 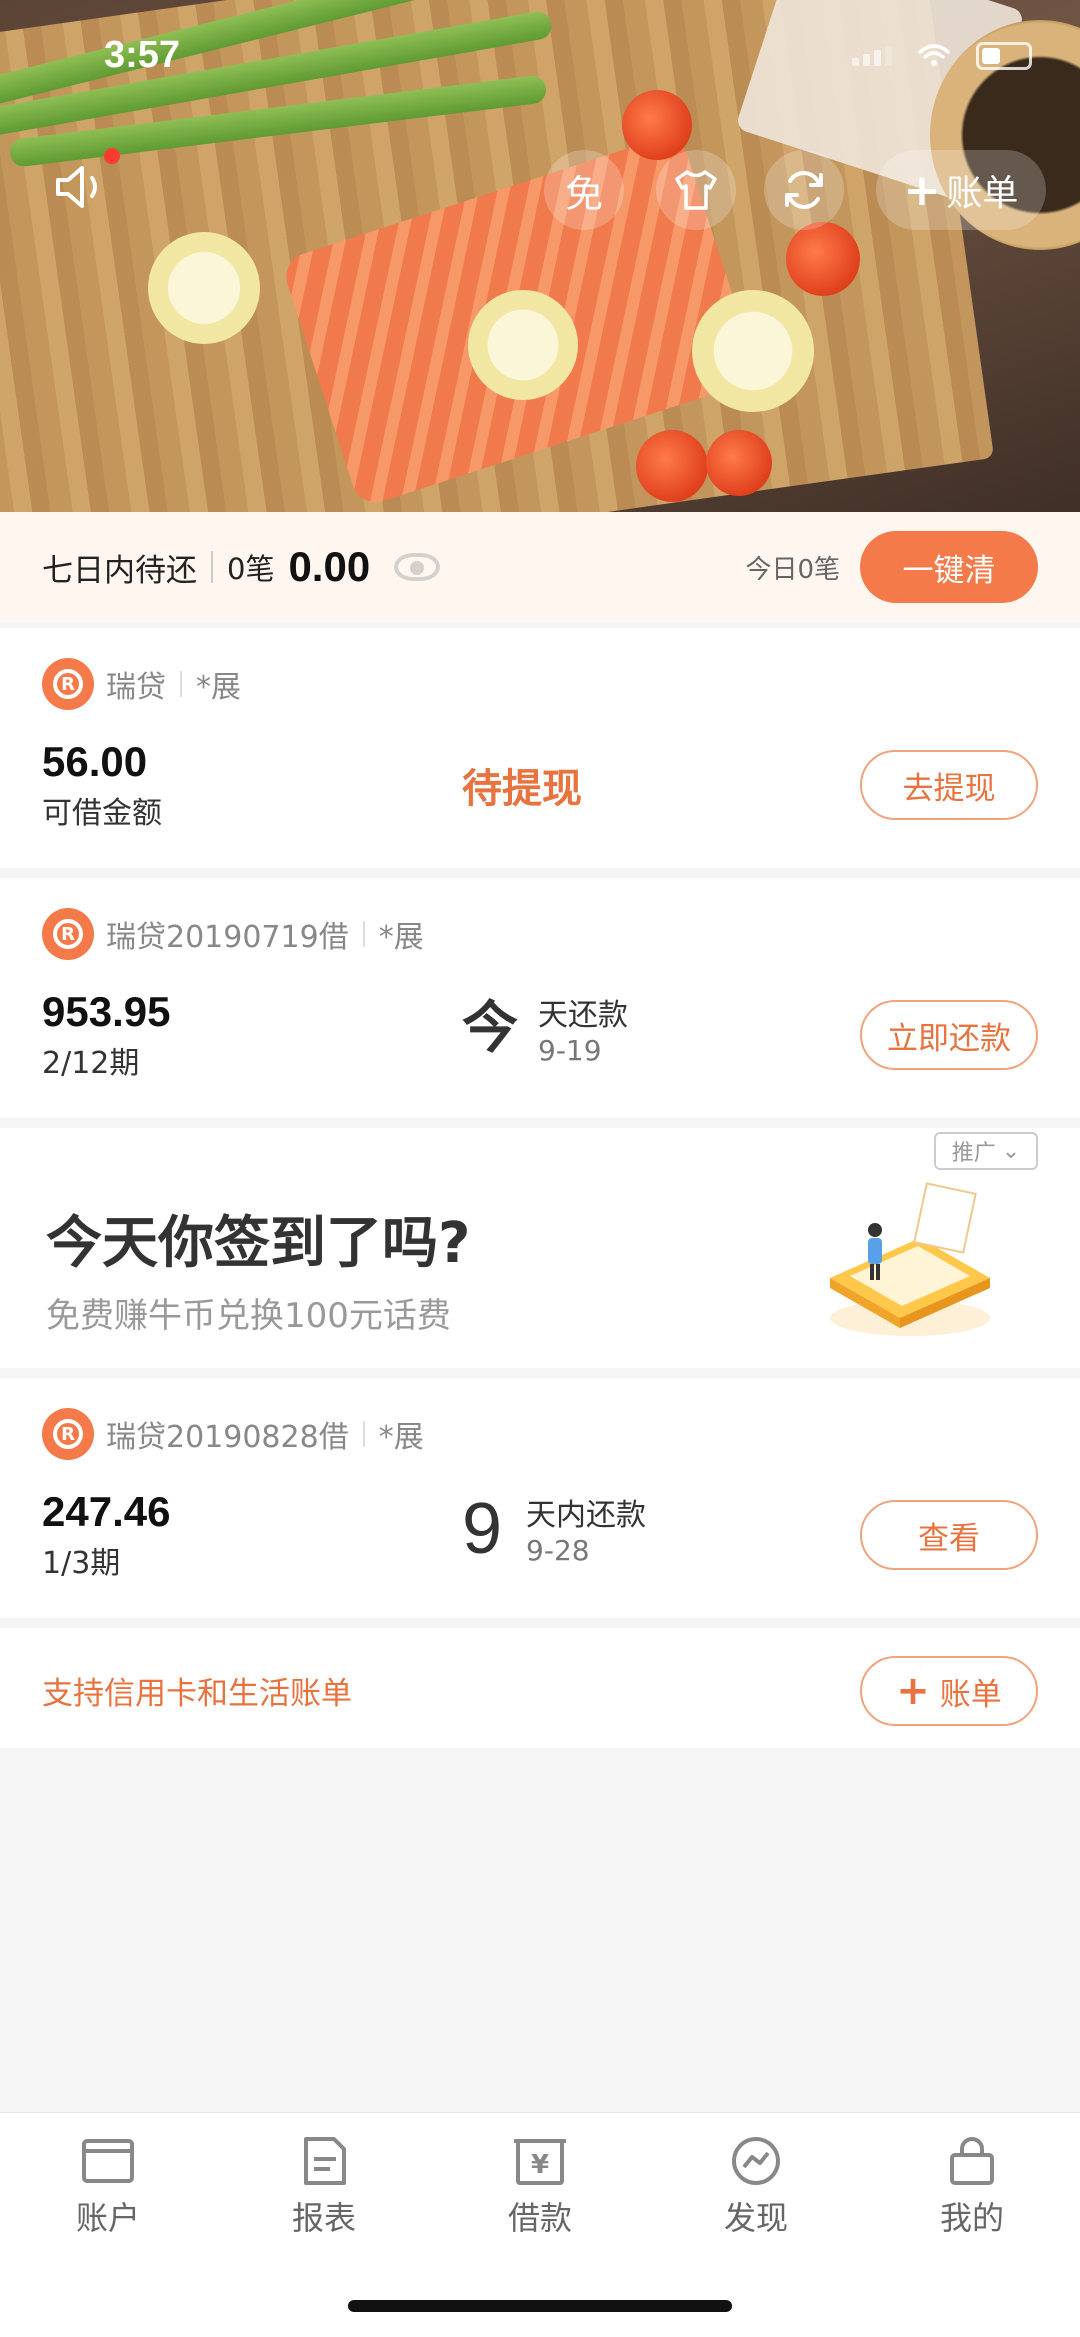 I want to click on speaker-icon, so click(x=82, y=187).